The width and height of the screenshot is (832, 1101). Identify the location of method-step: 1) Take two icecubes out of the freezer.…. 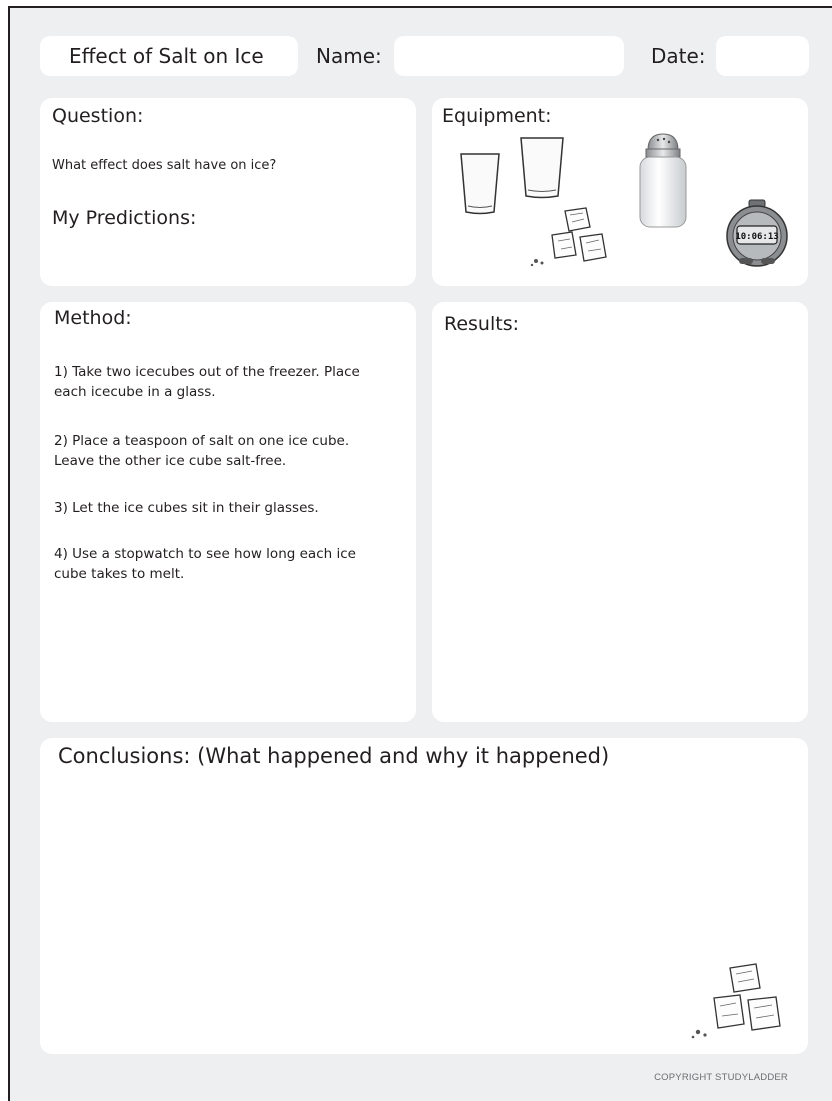
(234, 382).